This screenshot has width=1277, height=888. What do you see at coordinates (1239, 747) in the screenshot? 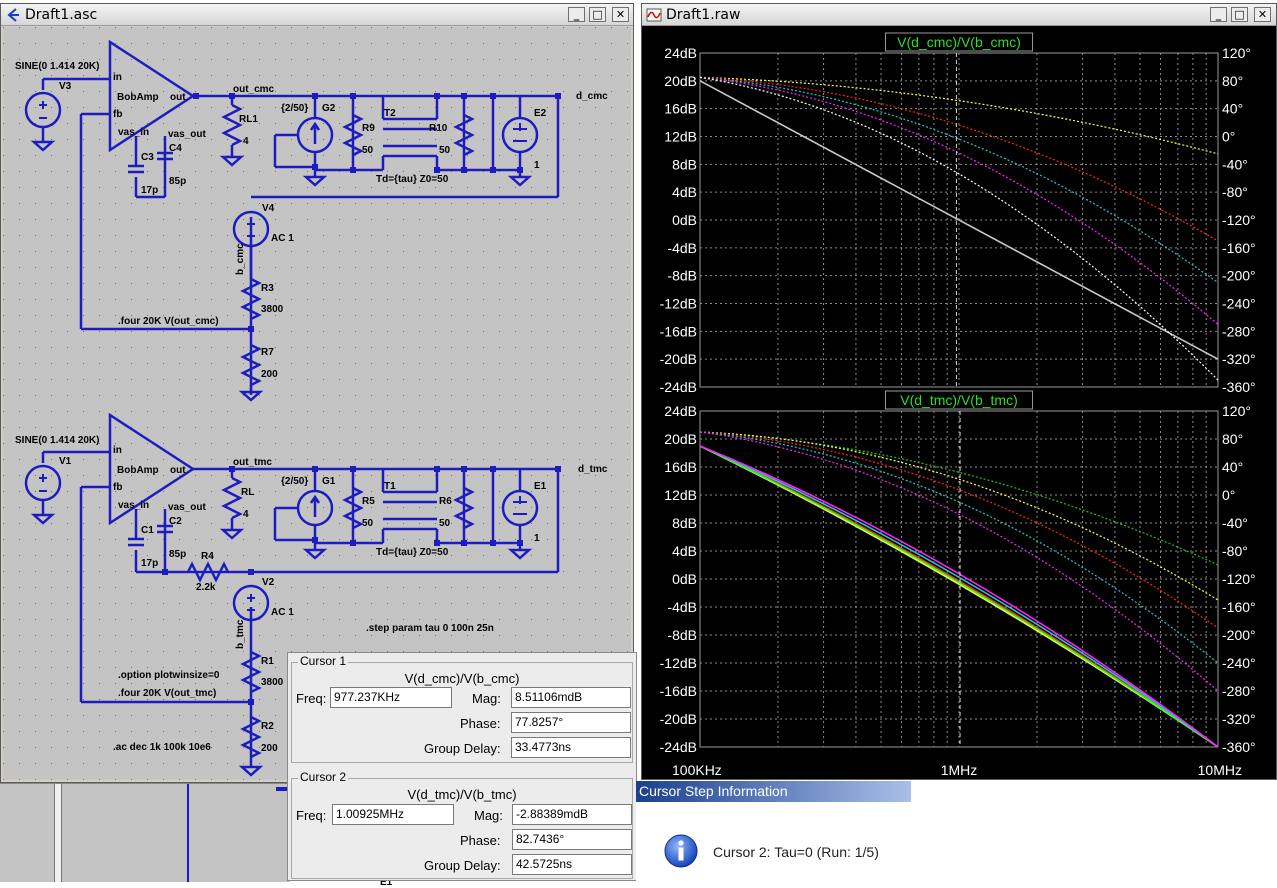
I see `y-tick-phase-label: -360°` at bounding box center [1239, 747].